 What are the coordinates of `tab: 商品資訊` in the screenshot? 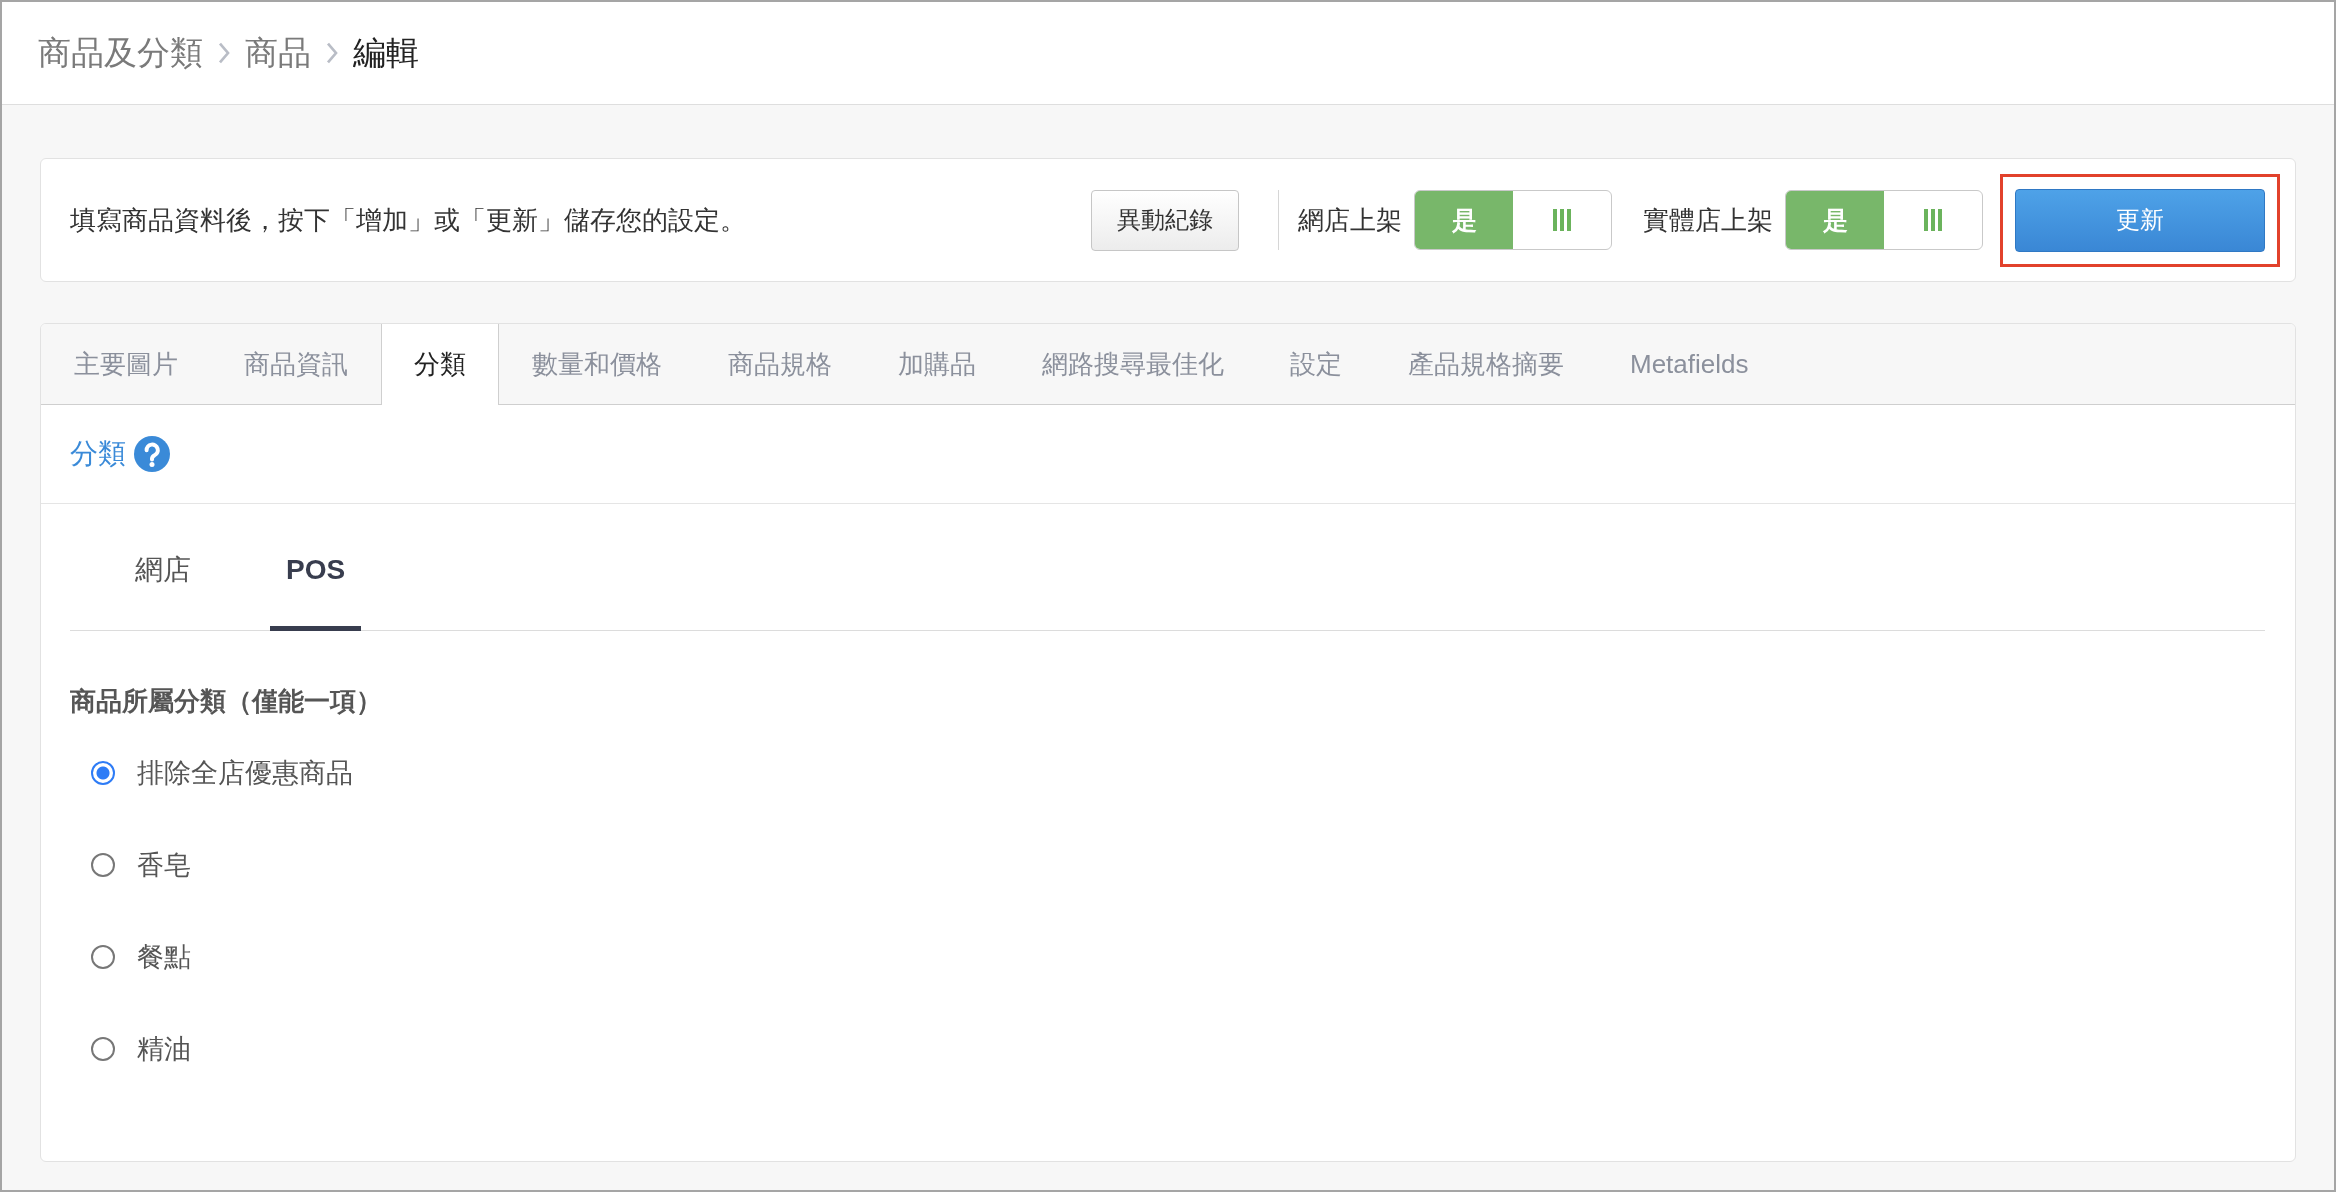 It's located at (296, 364).